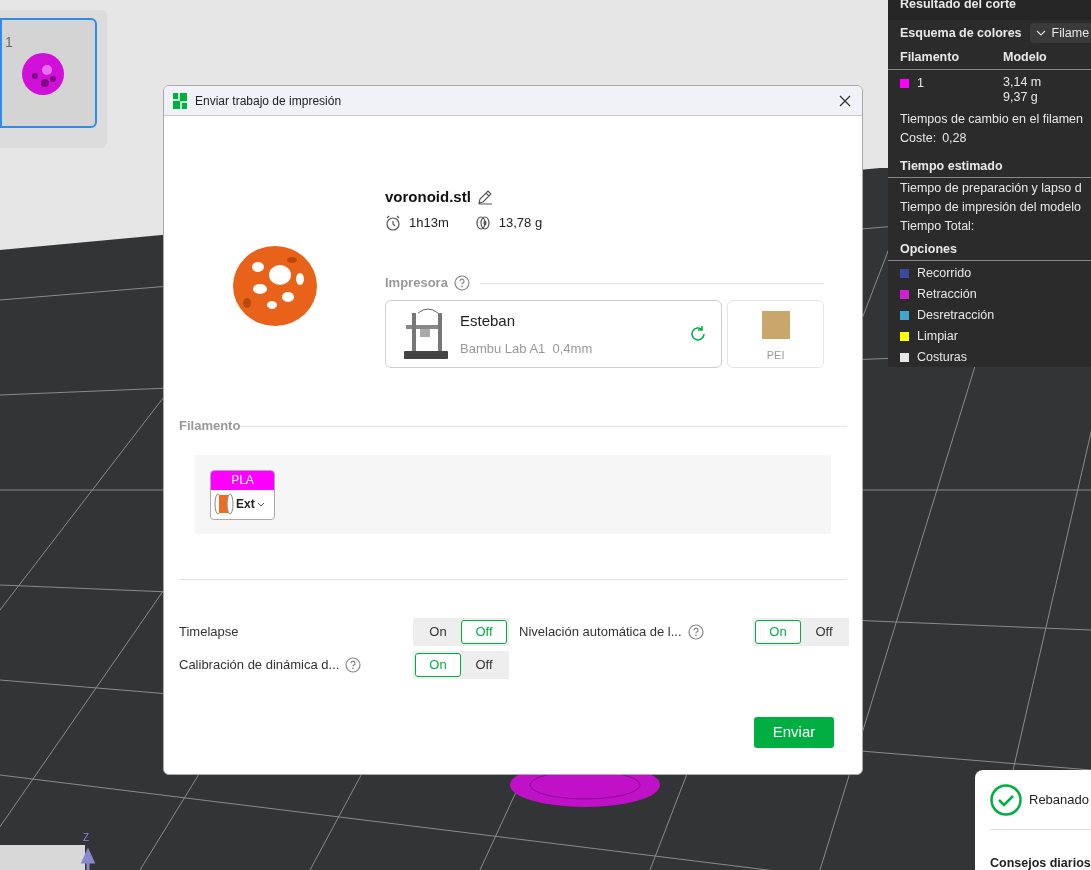  Describe the element at coordinates (428, 196) in the screenshot. I see `file-name: voronoid.stl` at that location.